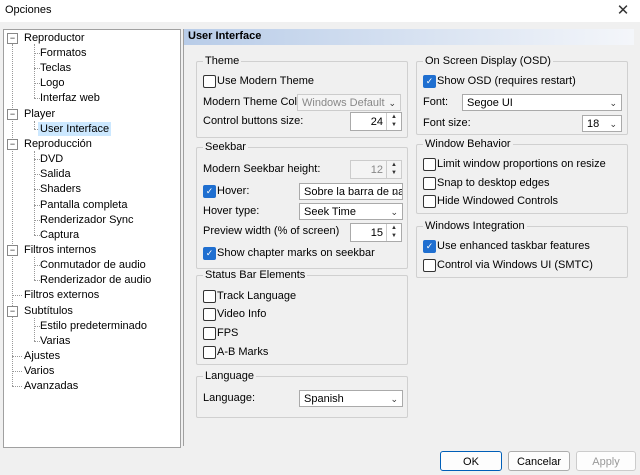 The image size is (640, 475). What do you see at coordinates (429, 81) in the screenshot?
I see `show-osd-checkbox: ✓` at bounding box center [429, 81].